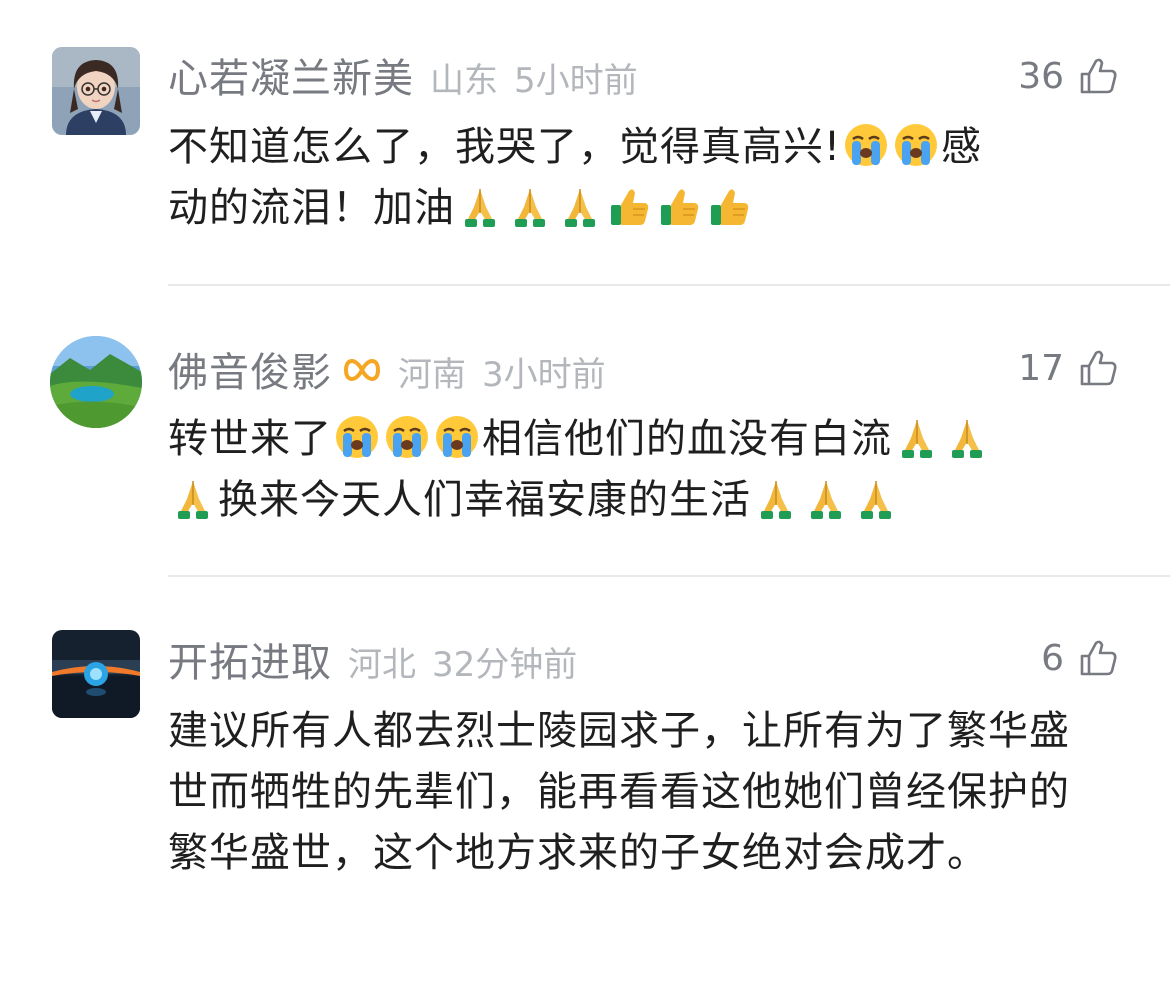  I want to click on comment-text-segment: 动的流泪！加油, so click(311, 208).